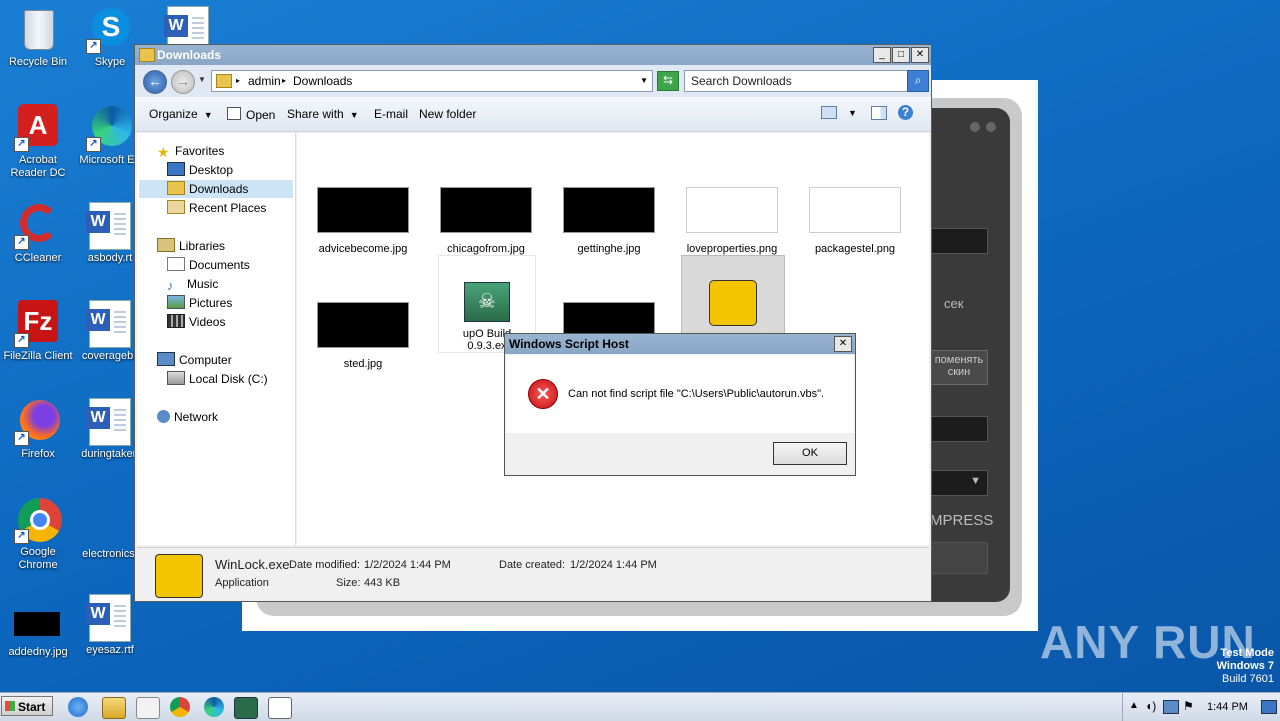  Describe the element at coordinates (148, 708) in the screenshot. I see `media-player-icon` at that location.